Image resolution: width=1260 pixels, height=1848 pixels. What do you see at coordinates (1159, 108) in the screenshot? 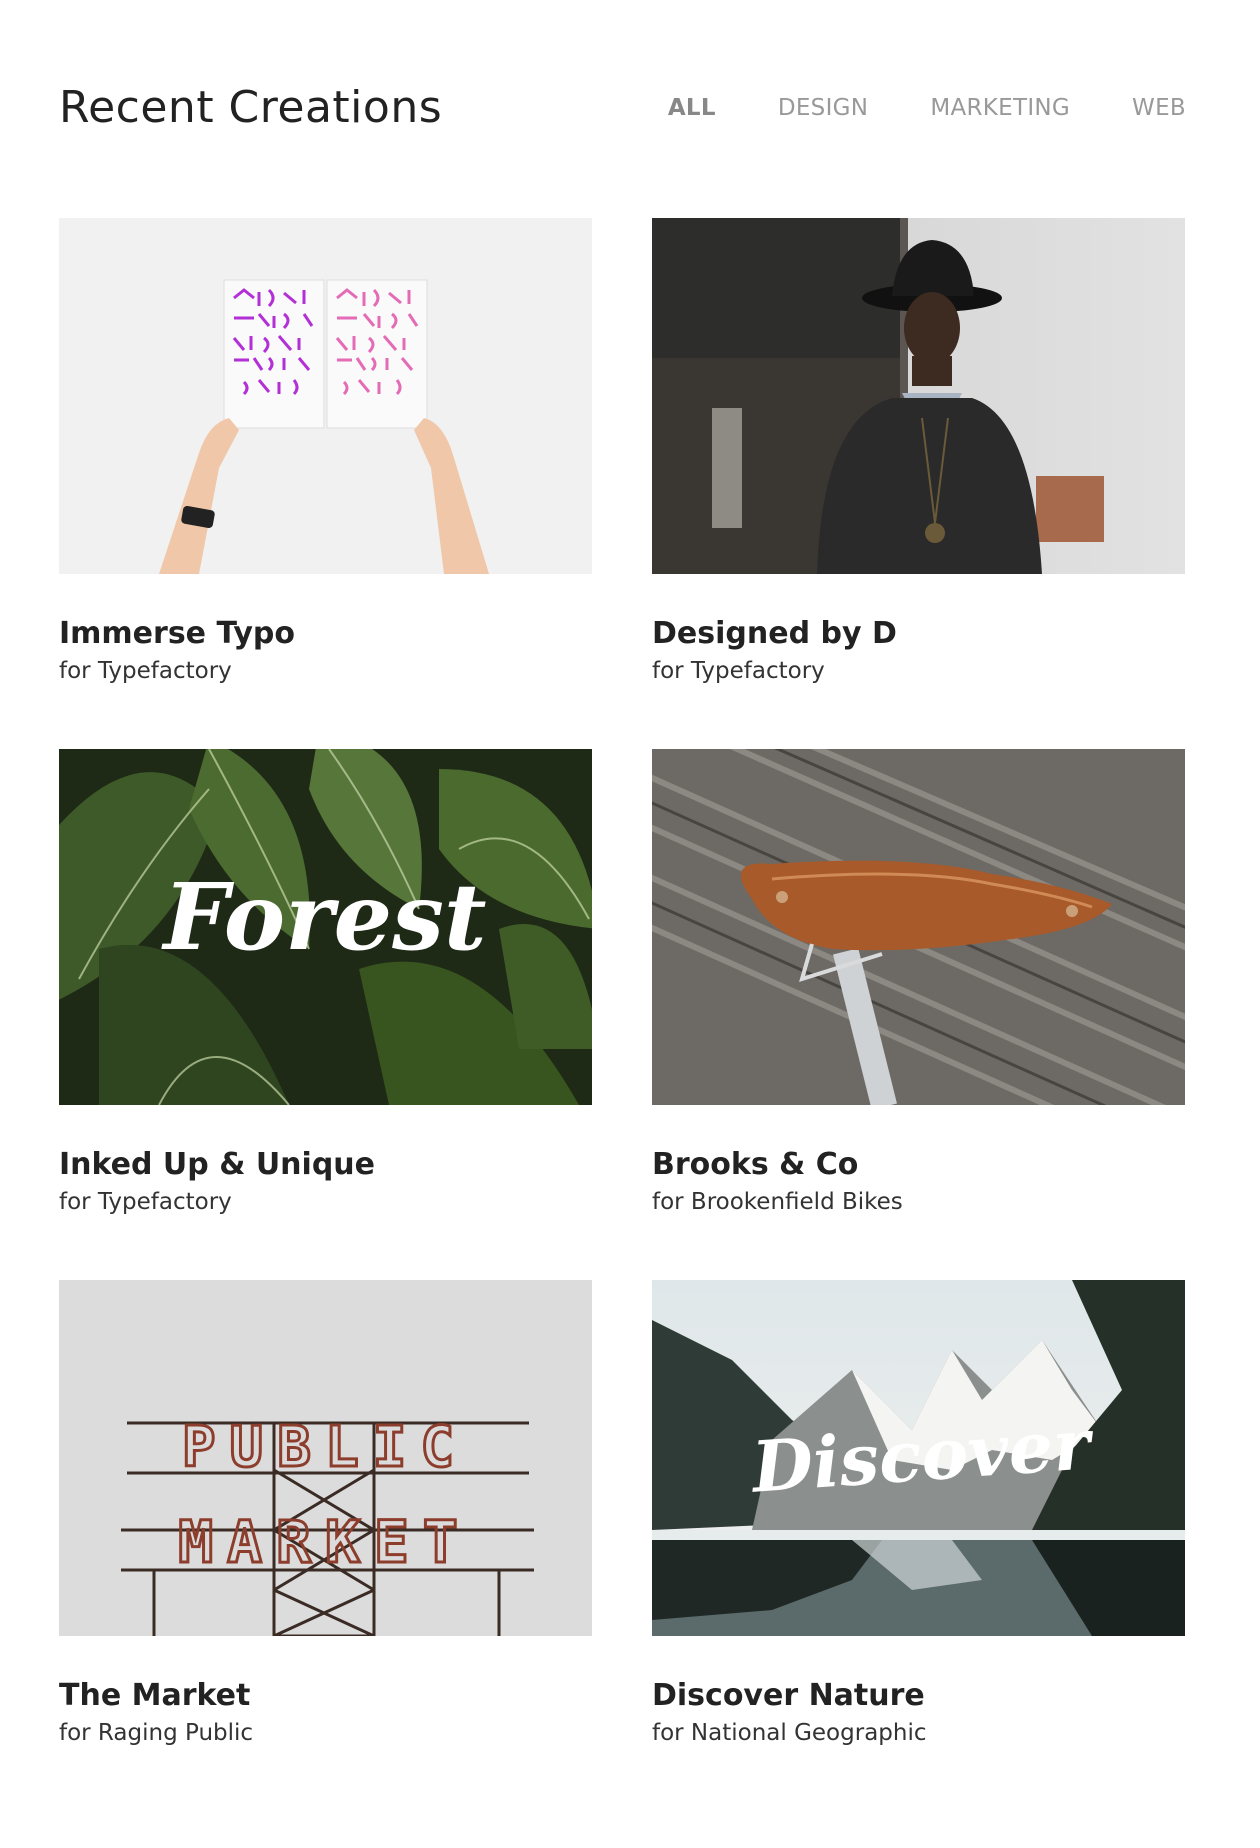
I see `filter-web: WEB` at bounding box center [1159, 108].